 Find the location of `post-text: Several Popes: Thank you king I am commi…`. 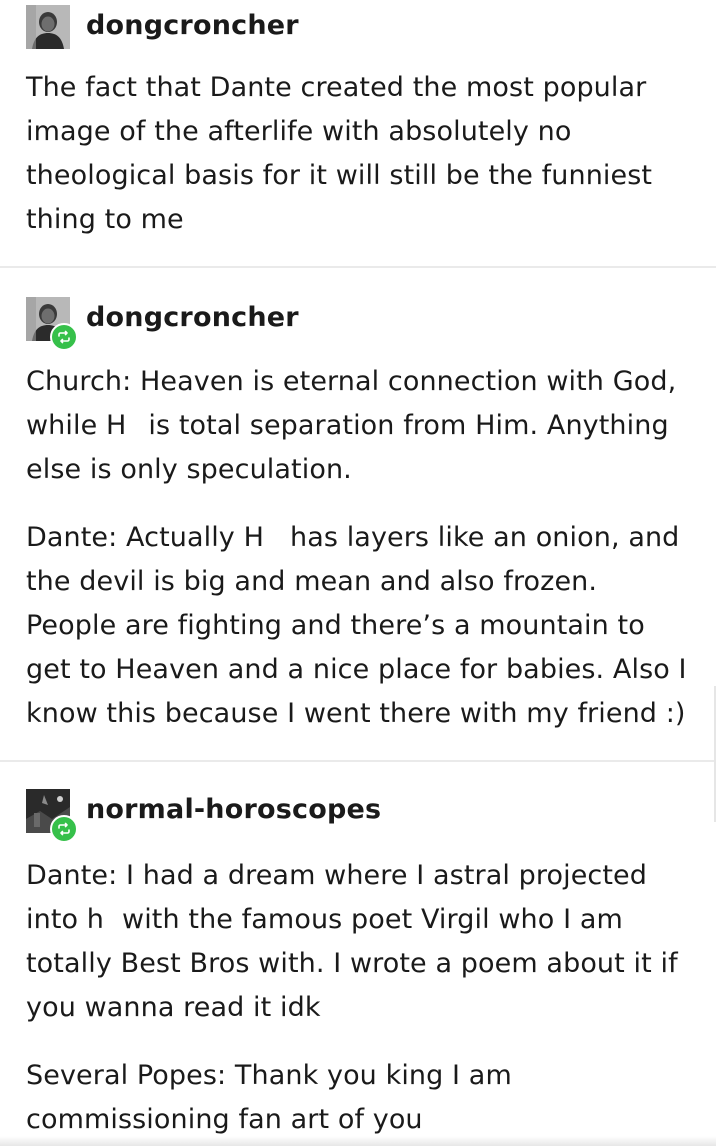

post-text: Several Popes: Thank you king I am commi… is located at coordinates (269, 1097).